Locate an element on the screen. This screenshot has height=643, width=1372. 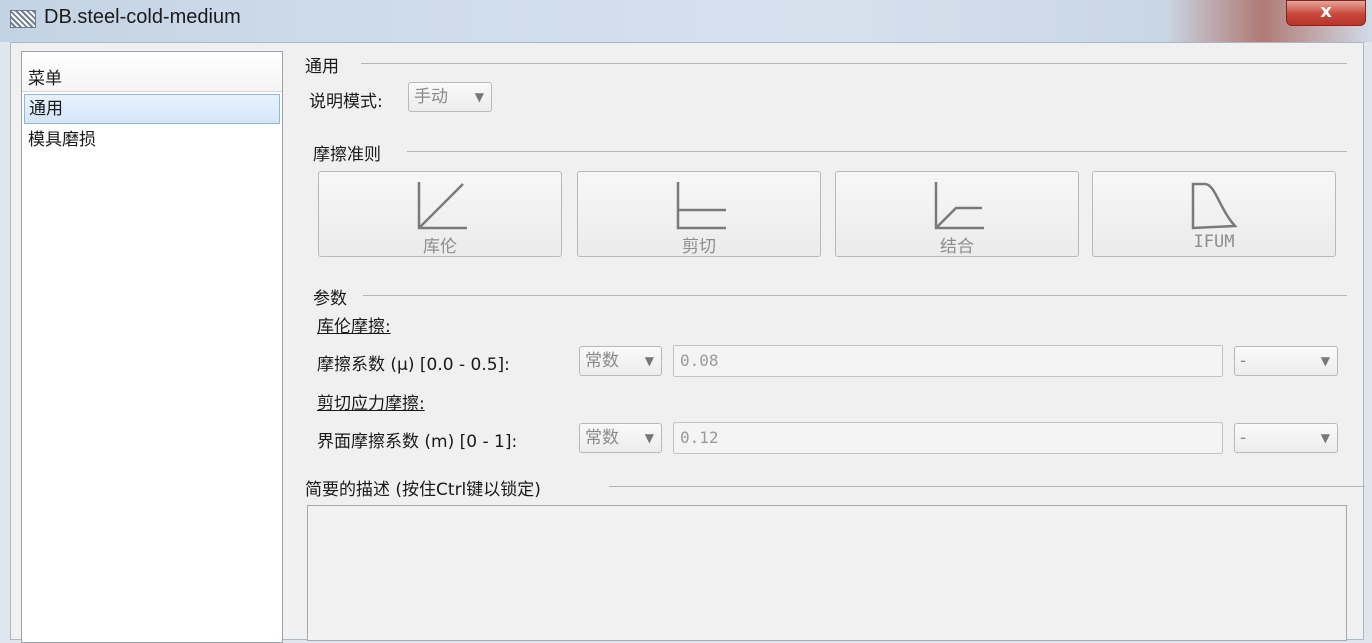
interface-friction-label: 界面摩擦系数 (m) [0 - 1]: is located at coordinates (417, 439).